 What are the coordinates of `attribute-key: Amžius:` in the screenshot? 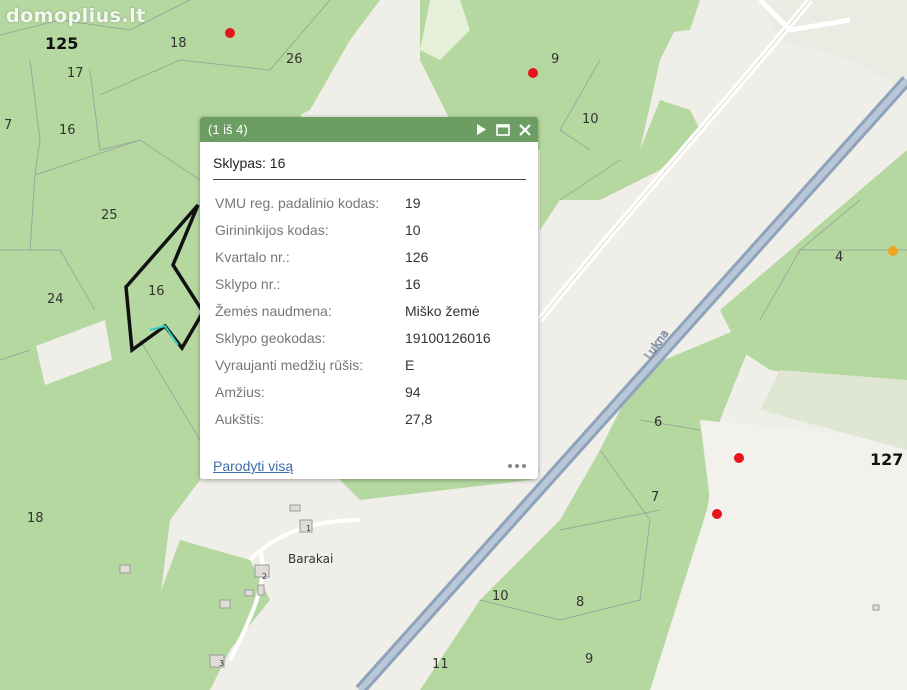 It's located at (240, 391).